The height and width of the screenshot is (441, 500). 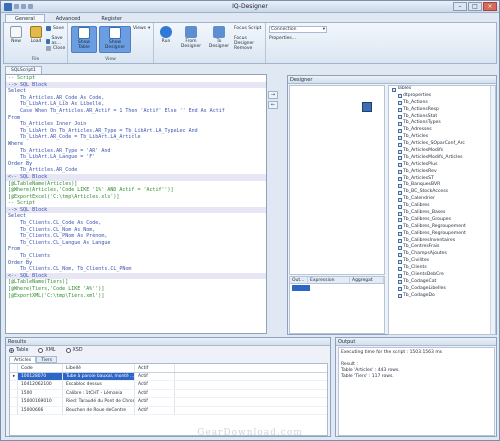 What do you see at coordinates (136, 157) in the screenshot?
I see `code-line: Tb_LibArt.LA_Langue = 'F'` at bounding box center [136, 157].